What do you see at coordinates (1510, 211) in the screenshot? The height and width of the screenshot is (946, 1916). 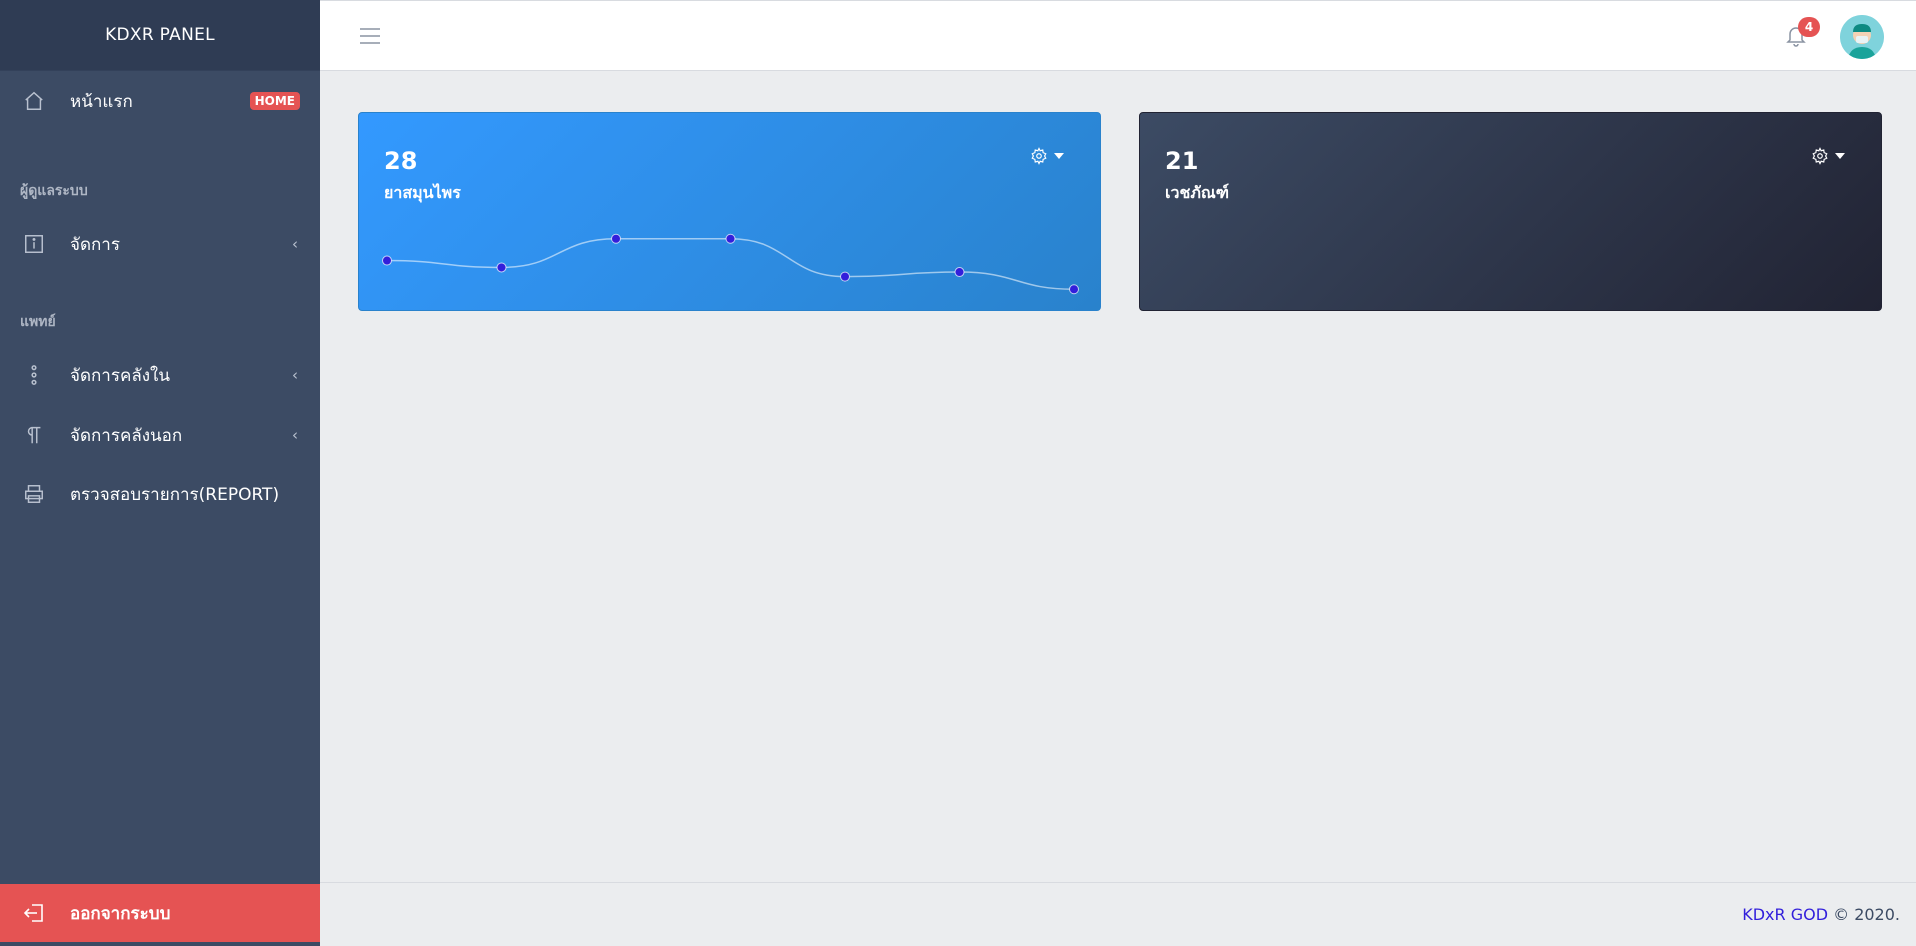 I see `stat-card-supplies: 21 เวชภัณฑ์` at bounding box center [1510, 211].